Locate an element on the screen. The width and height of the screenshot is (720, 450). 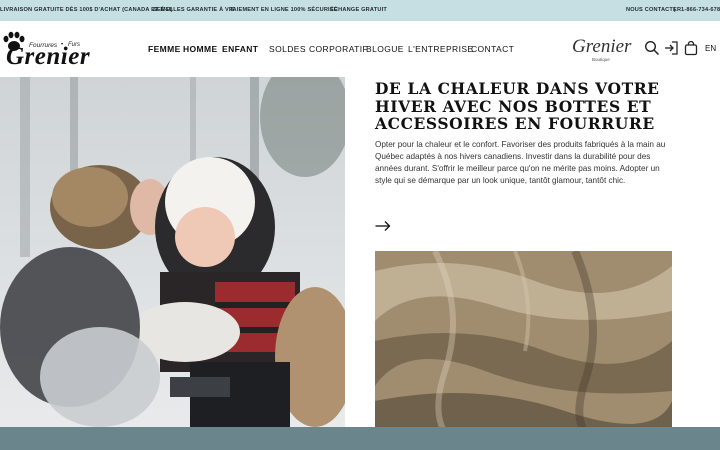
phone-link: 1-866-734-6781 is located at coordinates (700, 10).